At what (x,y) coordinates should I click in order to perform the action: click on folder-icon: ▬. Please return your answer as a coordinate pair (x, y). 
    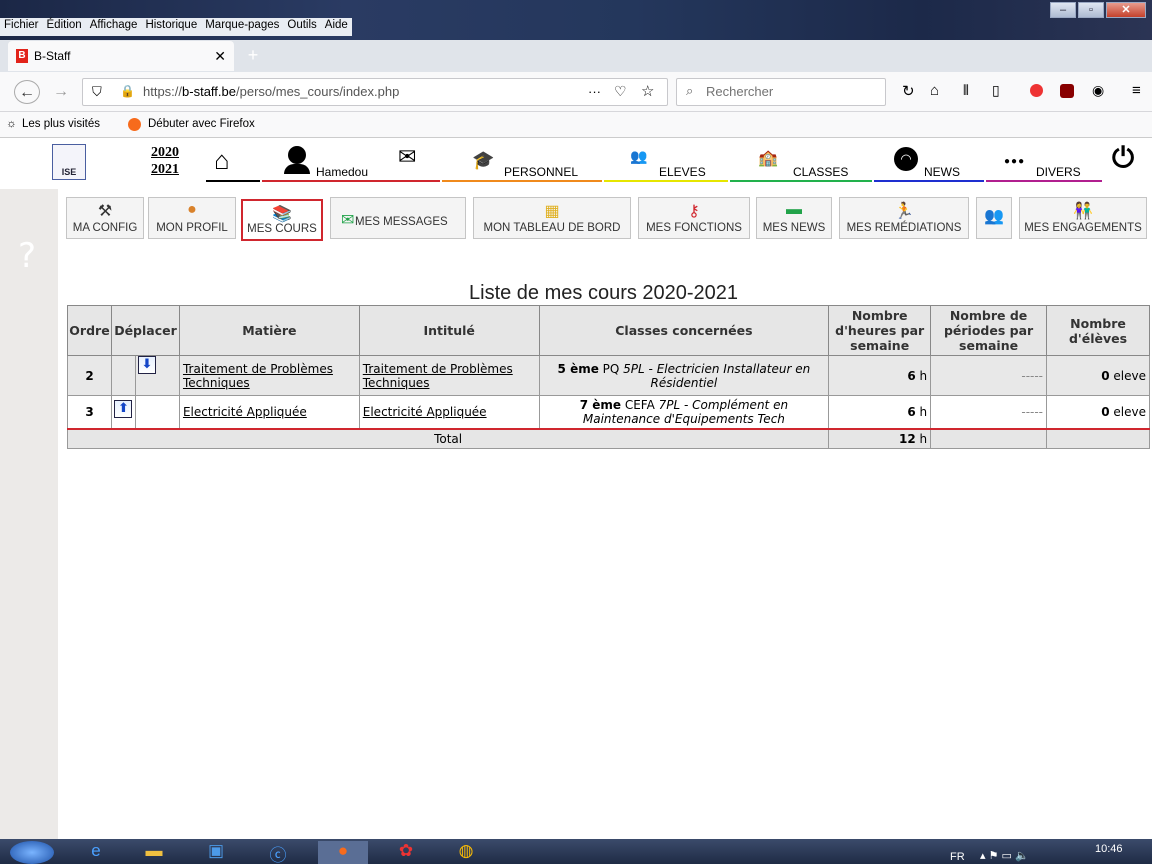
    Looking at the image, I should click on (154, 852).